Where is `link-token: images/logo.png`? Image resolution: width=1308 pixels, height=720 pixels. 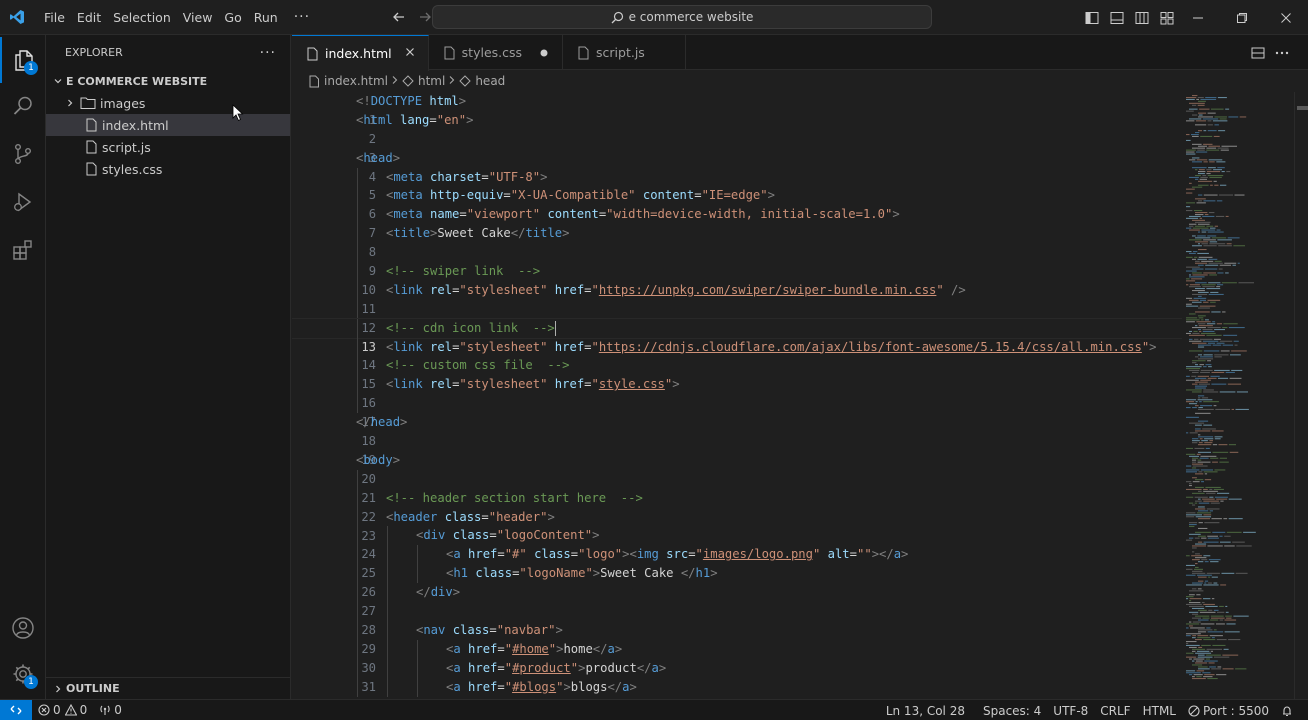
link-token: images/logo.png is located at coordinates (758, 554).